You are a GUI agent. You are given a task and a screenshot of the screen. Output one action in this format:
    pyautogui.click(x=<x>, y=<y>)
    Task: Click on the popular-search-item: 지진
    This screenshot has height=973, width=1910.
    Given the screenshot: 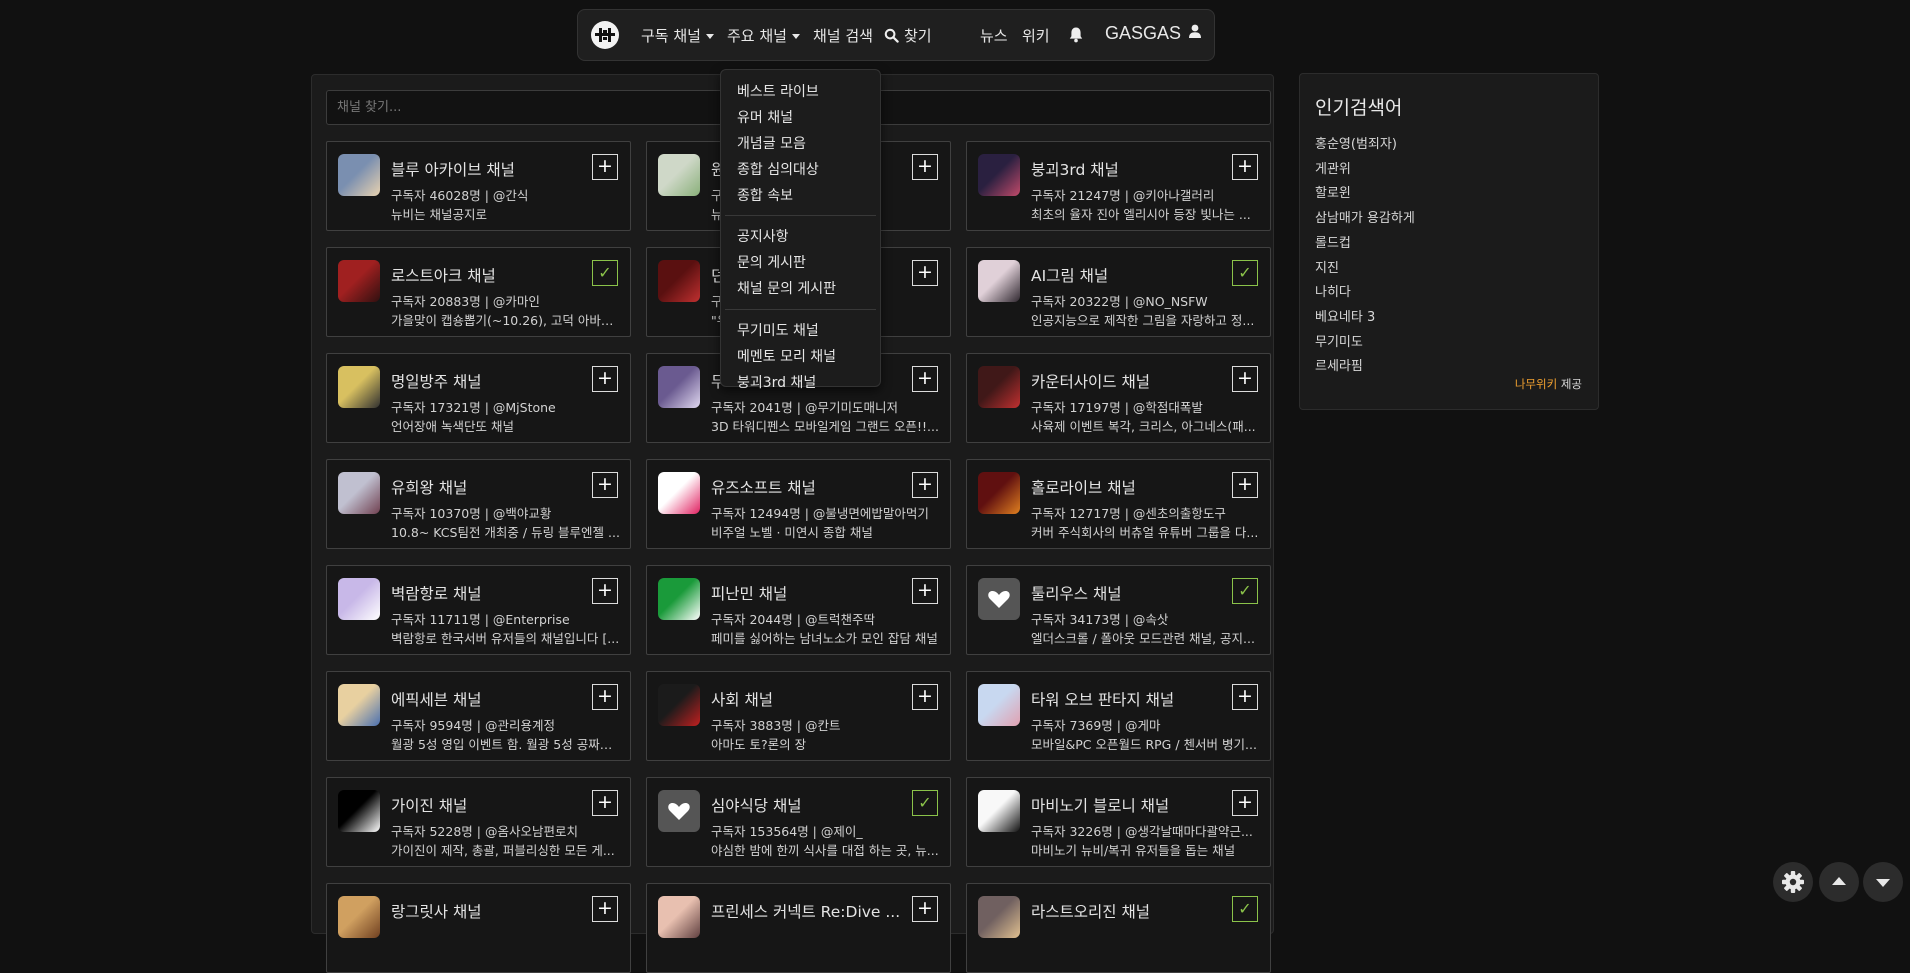 What is the action you would take?
    pyautogui.click(x=1327, y=266)
    